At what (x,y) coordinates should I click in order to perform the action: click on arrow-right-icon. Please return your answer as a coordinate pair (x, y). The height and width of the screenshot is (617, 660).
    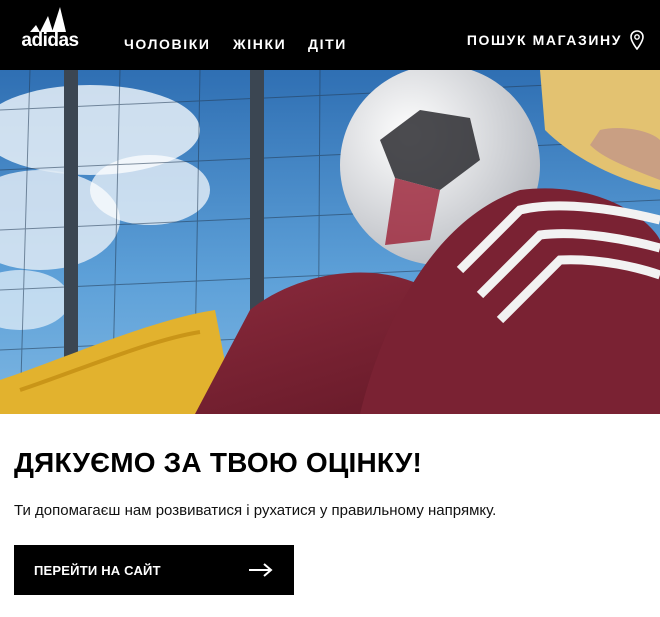
    Looking at the image, I should click on (261, 570).